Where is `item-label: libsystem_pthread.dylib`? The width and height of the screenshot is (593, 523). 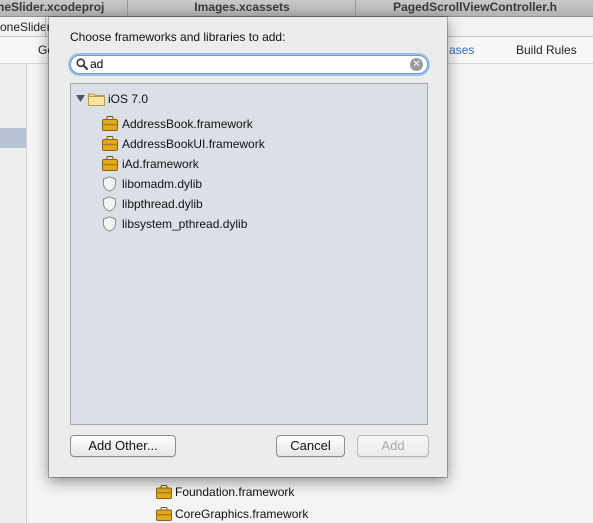 item-label: libsystem_pthread.dylib is located at coordinates (185, 224).